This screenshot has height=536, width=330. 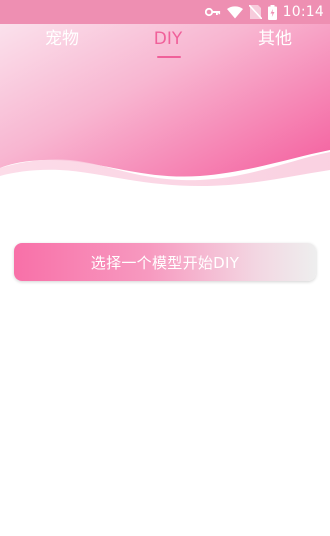 What do you see at coordinates (62, 39) in the screenshot?
I see `tab-pets: 宠物` at bounding box center [62, 39].